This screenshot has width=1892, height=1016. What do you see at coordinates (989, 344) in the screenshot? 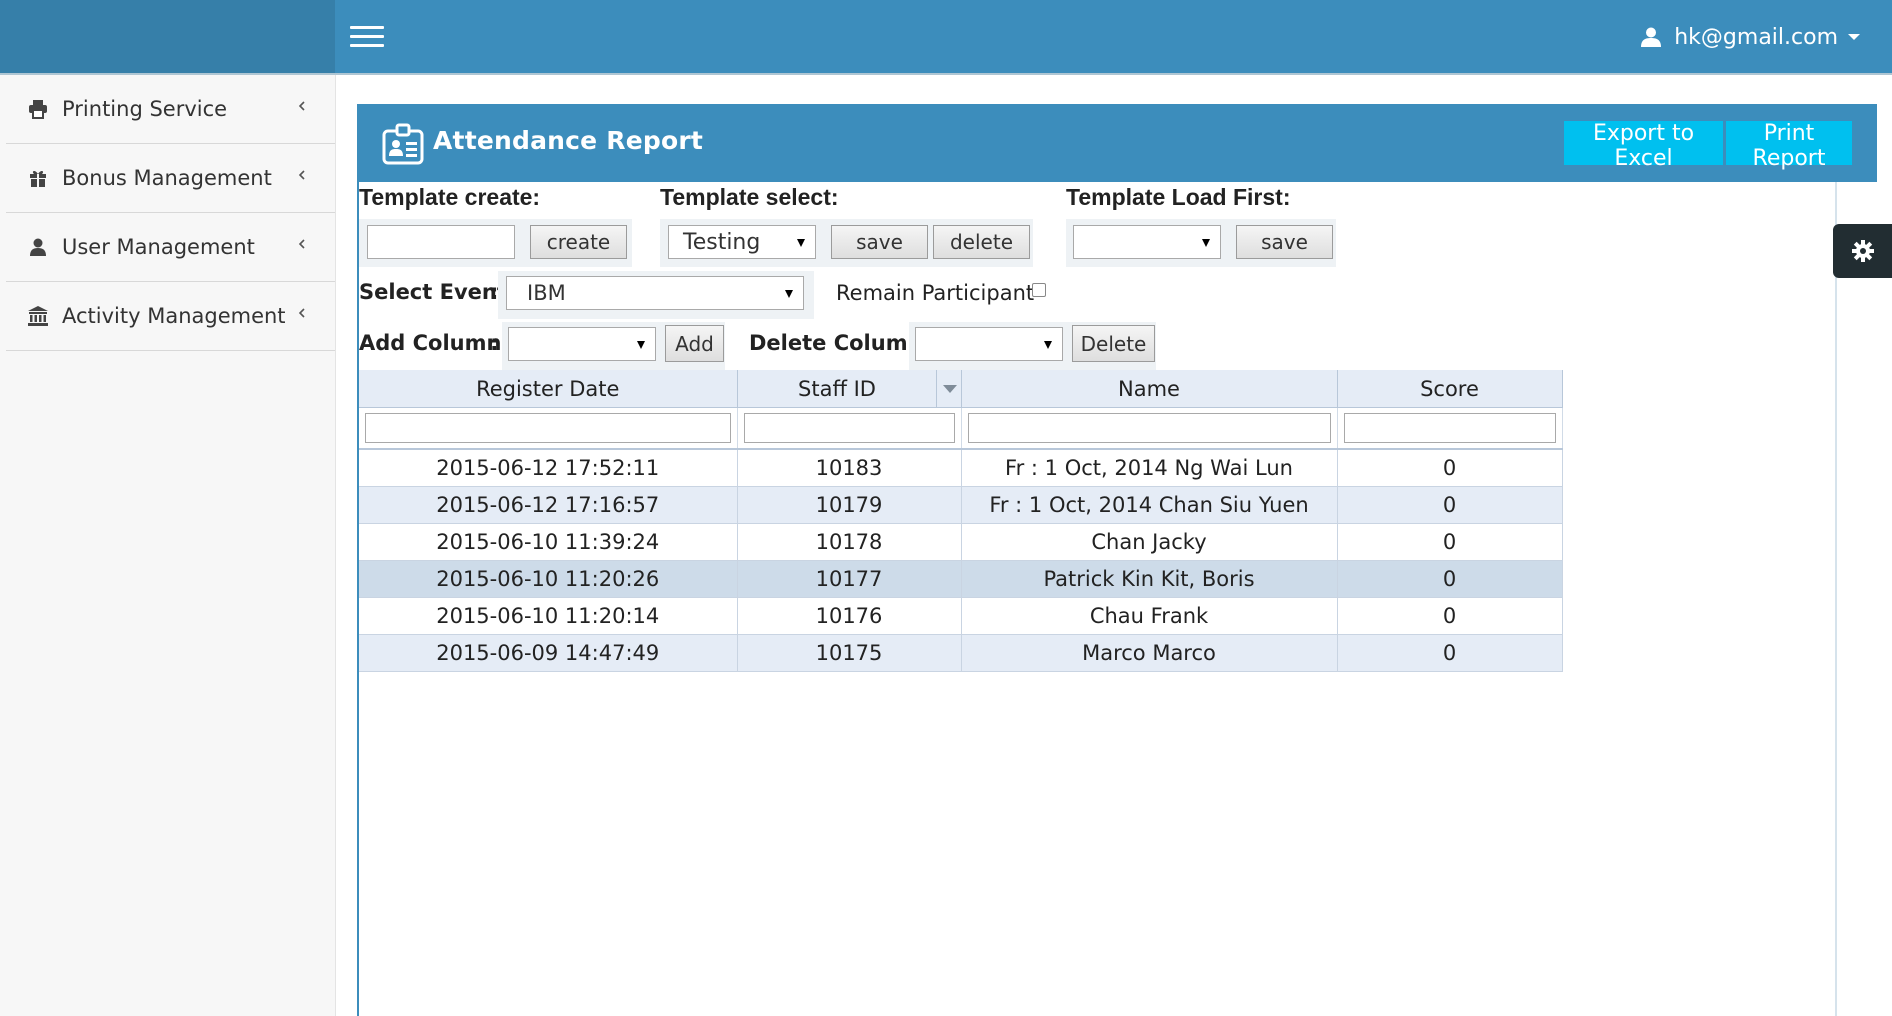
I see `delete-column-dropdown` at bounding box center [989, 344].